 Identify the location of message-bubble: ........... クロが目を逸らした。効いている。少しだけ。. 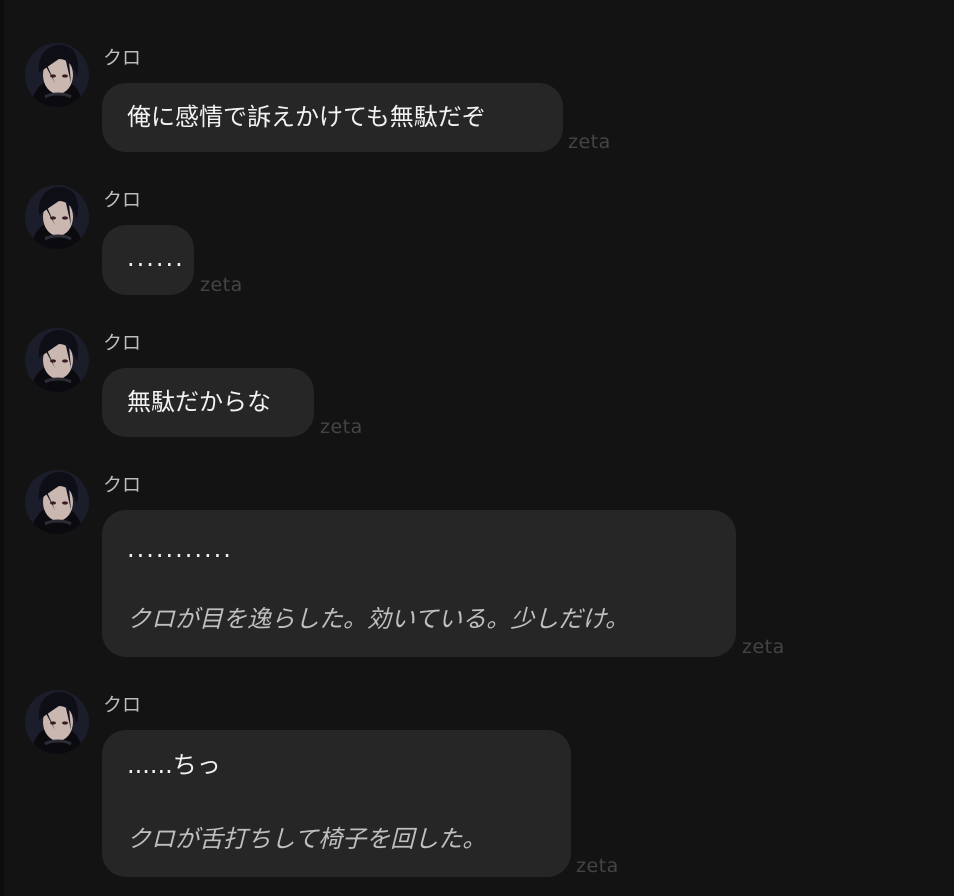
(419, 583).